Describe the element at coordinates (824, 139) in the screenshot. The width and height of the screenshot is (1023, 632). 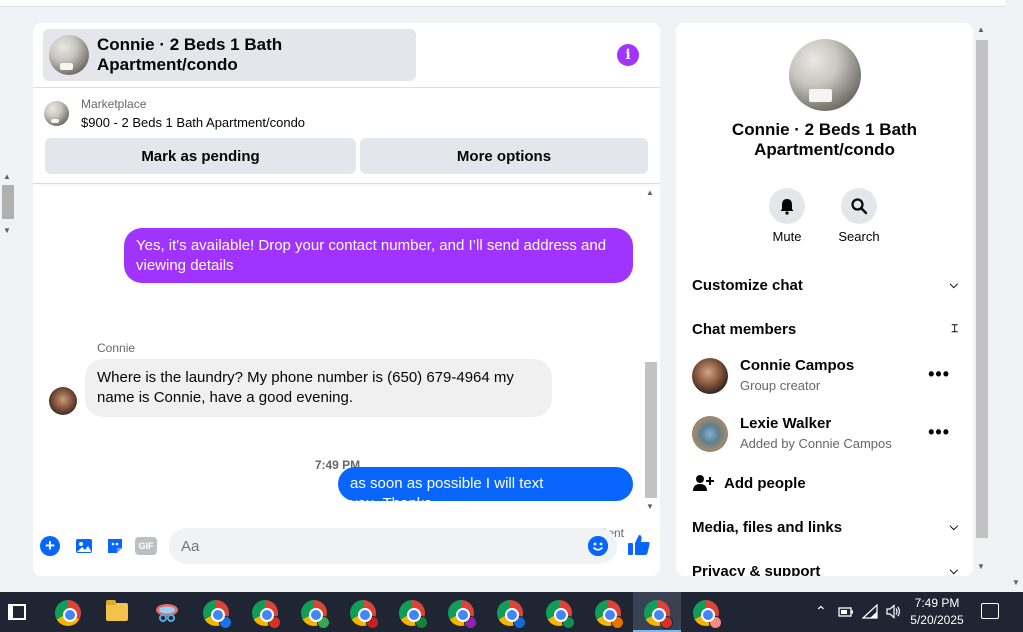
I see `profile-title: Connie · 2 Beds 1 Bath Apartment/condo` at that location.